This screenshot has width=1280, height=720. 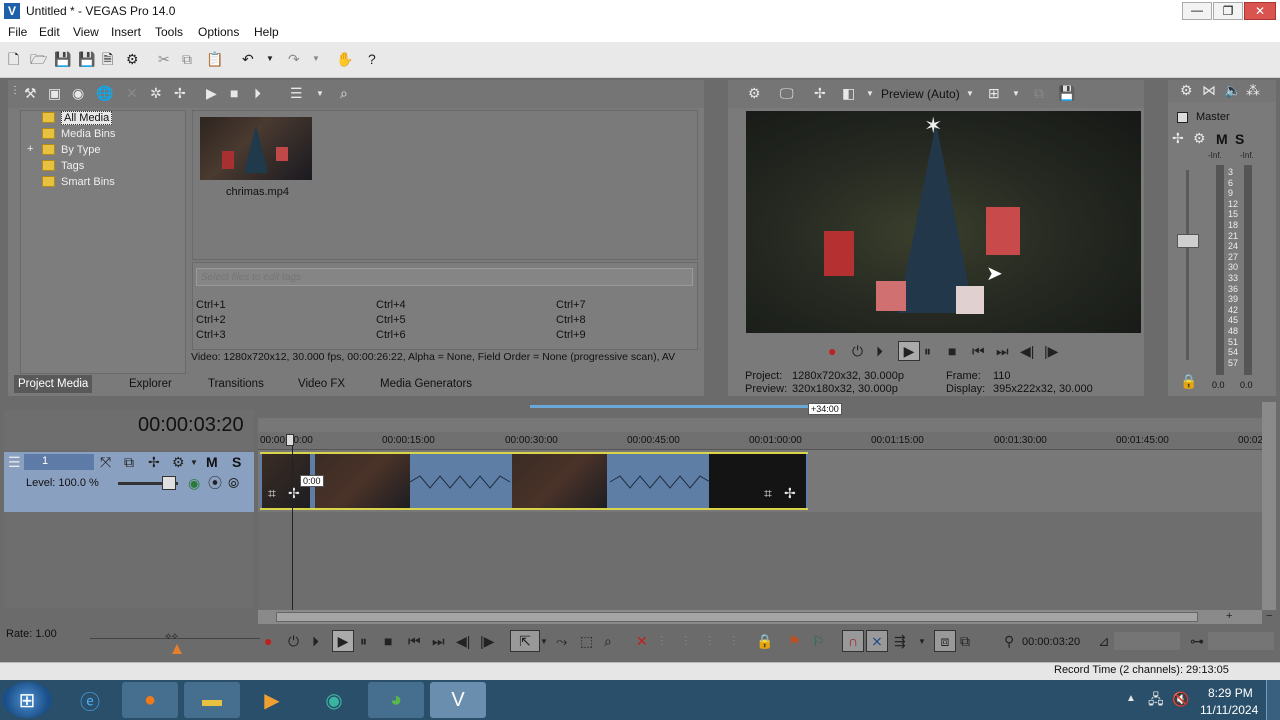 I want to click on redo-icon: ↷, so click(x=294, y=59).